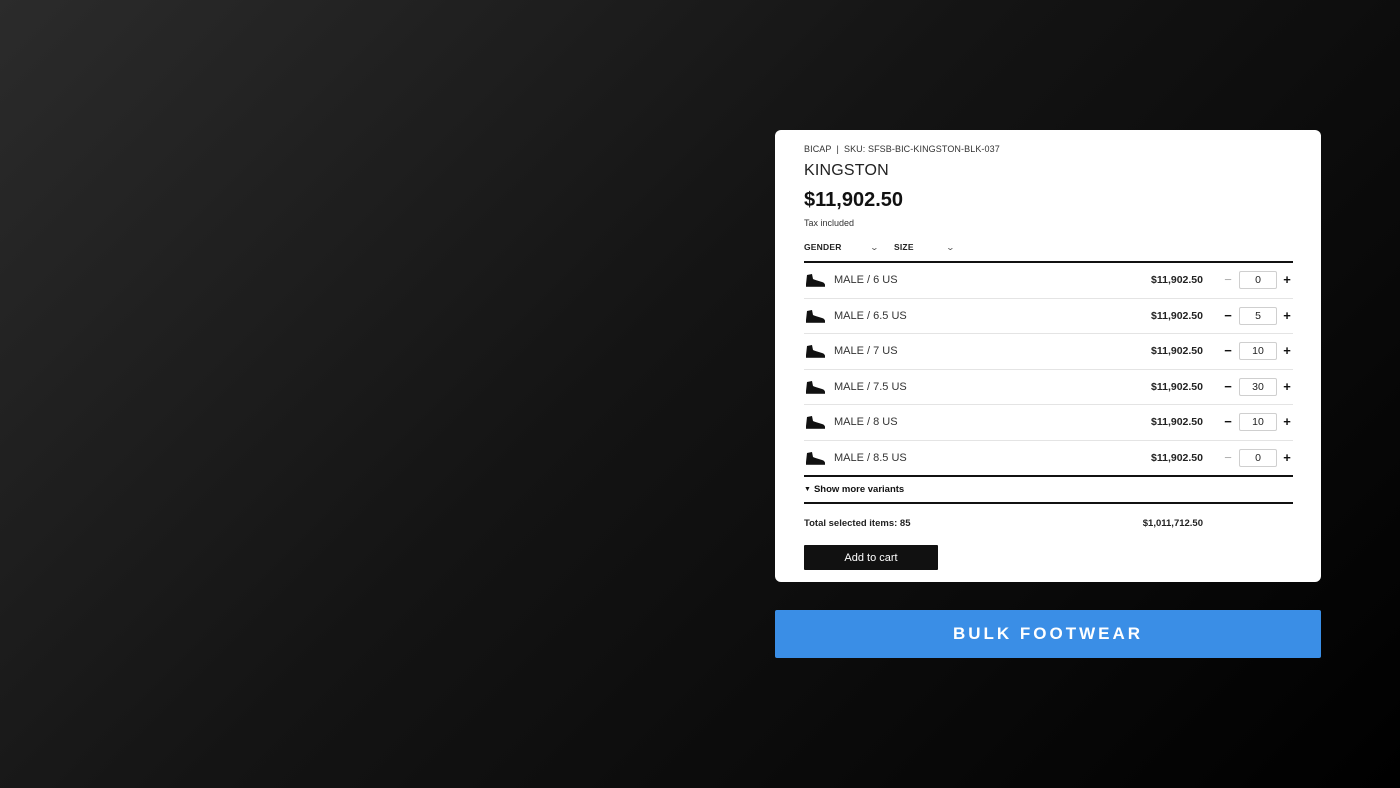  What do you see at coordinates (870, 458) in the screenshot?
I see `variant-label: MALE / 8.5 US` at bounding box center [870, 458].